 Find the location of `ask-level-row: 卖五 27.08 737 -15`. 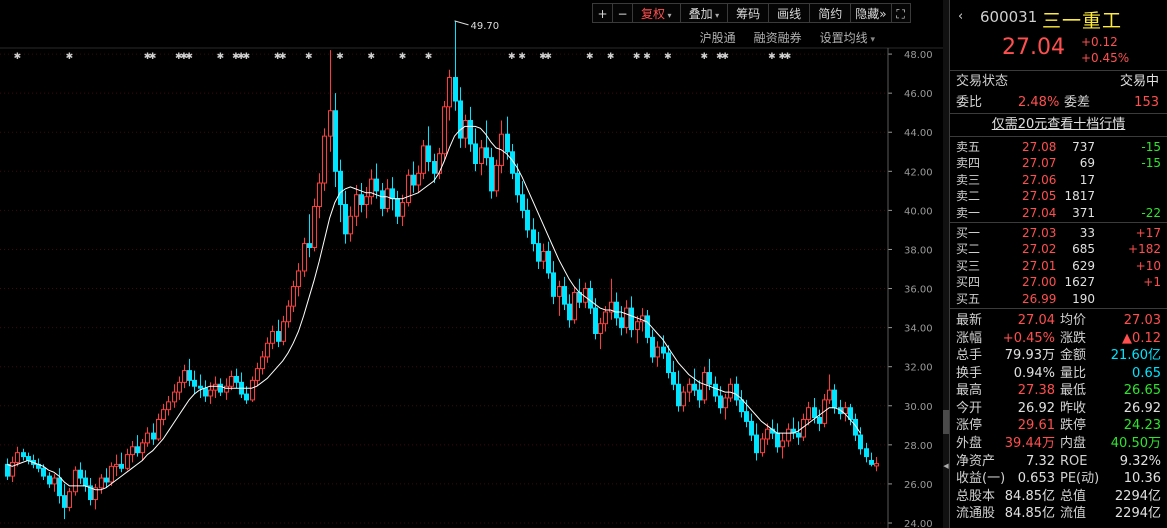

ask-level-row: 卖五 27.08 737 -15 is located at coordinates (1058, 147).